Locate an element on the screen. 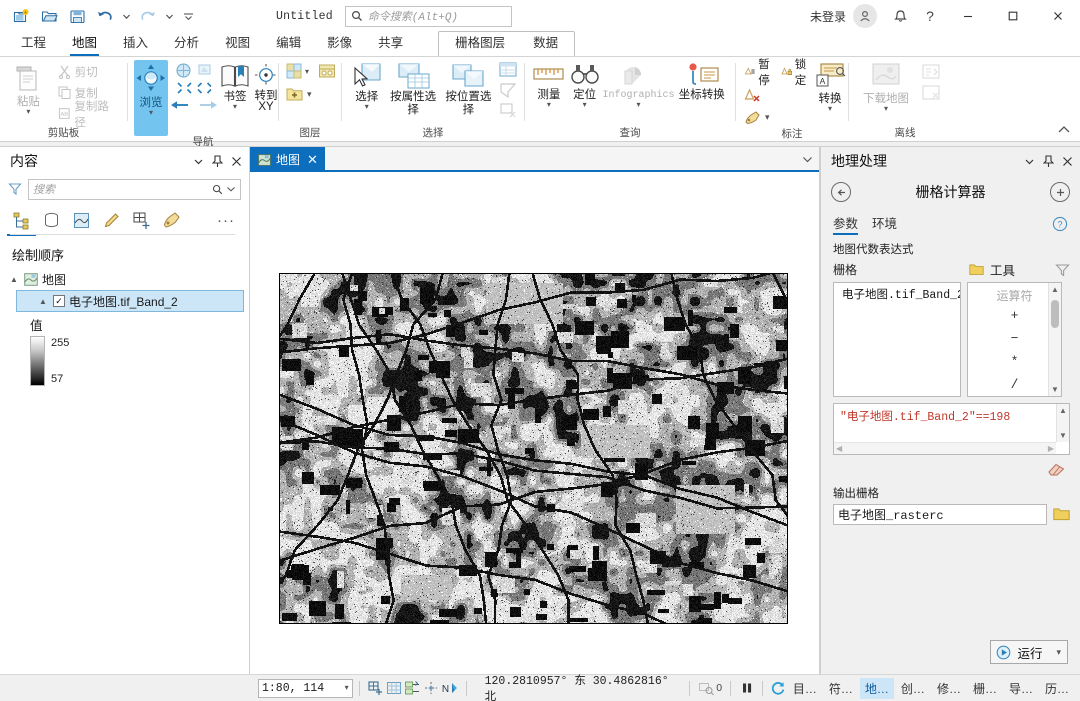 The width and height of the screenshot is (1080, 701). sync-icon is located at coordinates (931, 72).